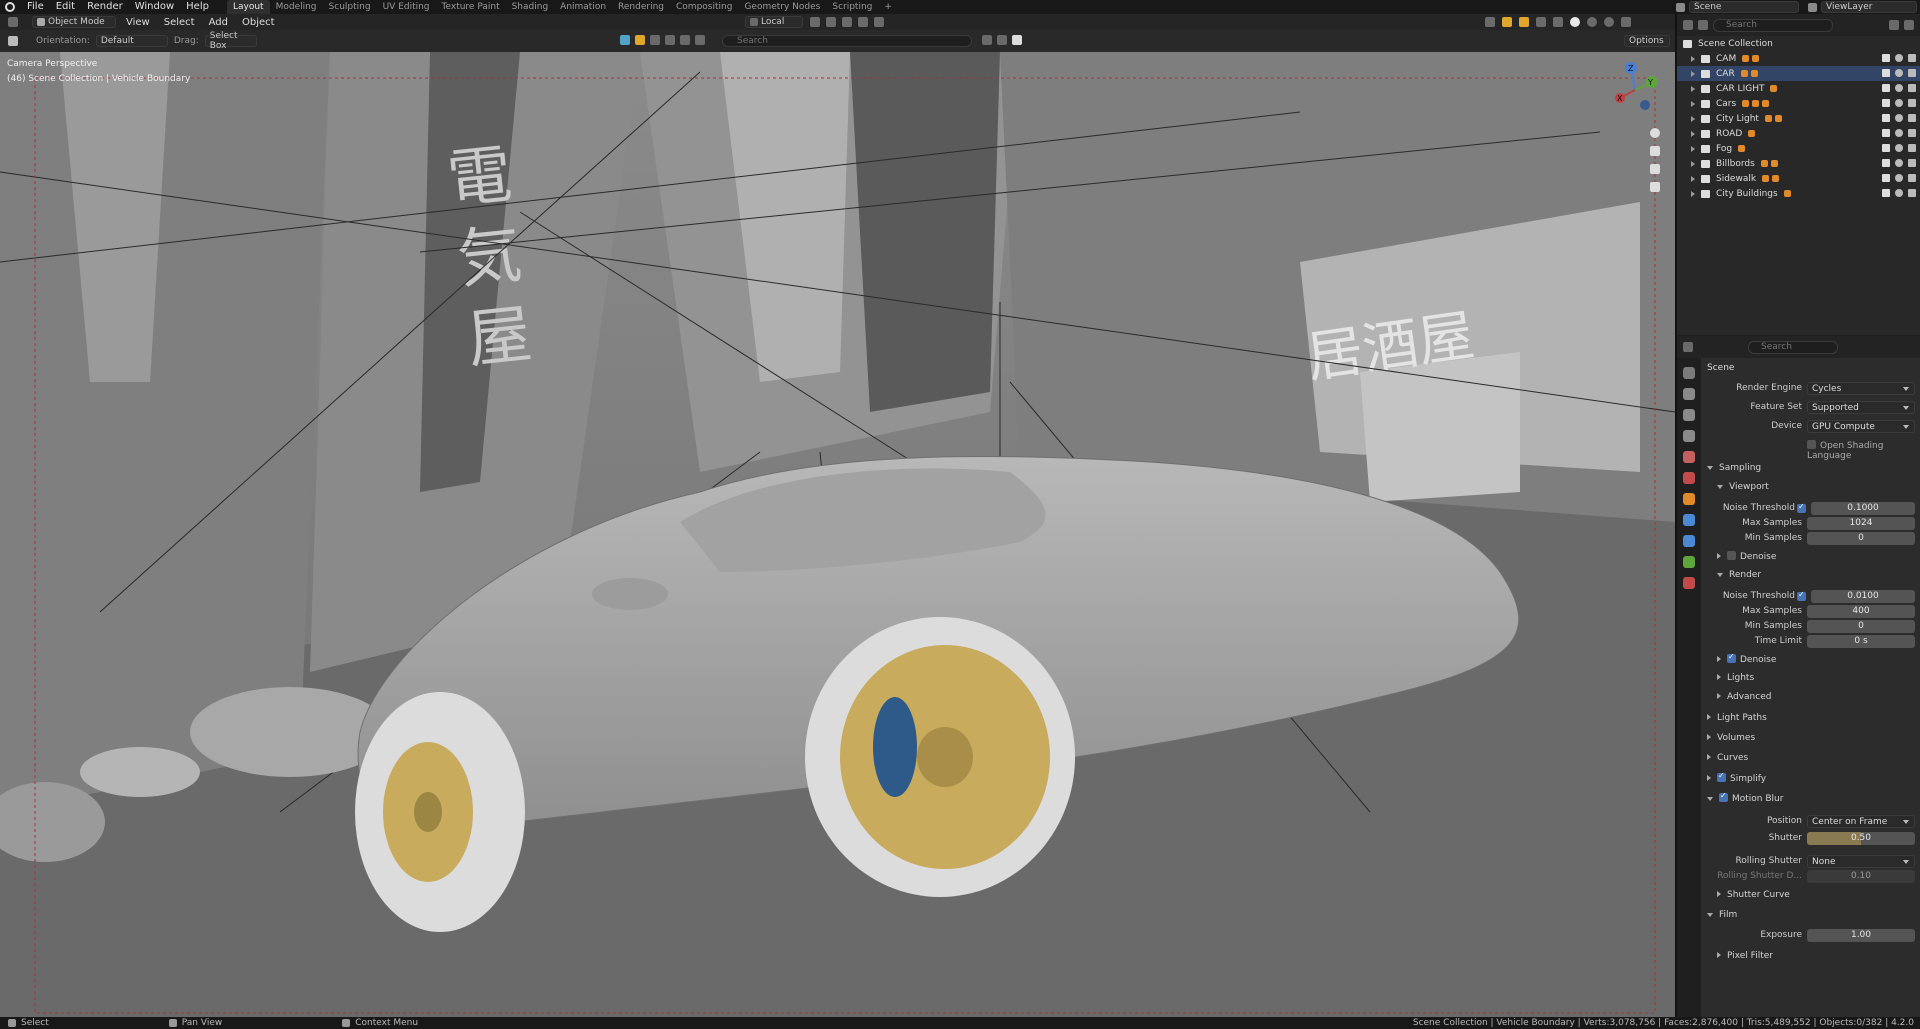 The height and width of the screenshot is (1029, 1920). What do you see at coordinates (1689, 394) in the screenshot?
I see `render-tab-icon` at bounding box center [1689, 394].